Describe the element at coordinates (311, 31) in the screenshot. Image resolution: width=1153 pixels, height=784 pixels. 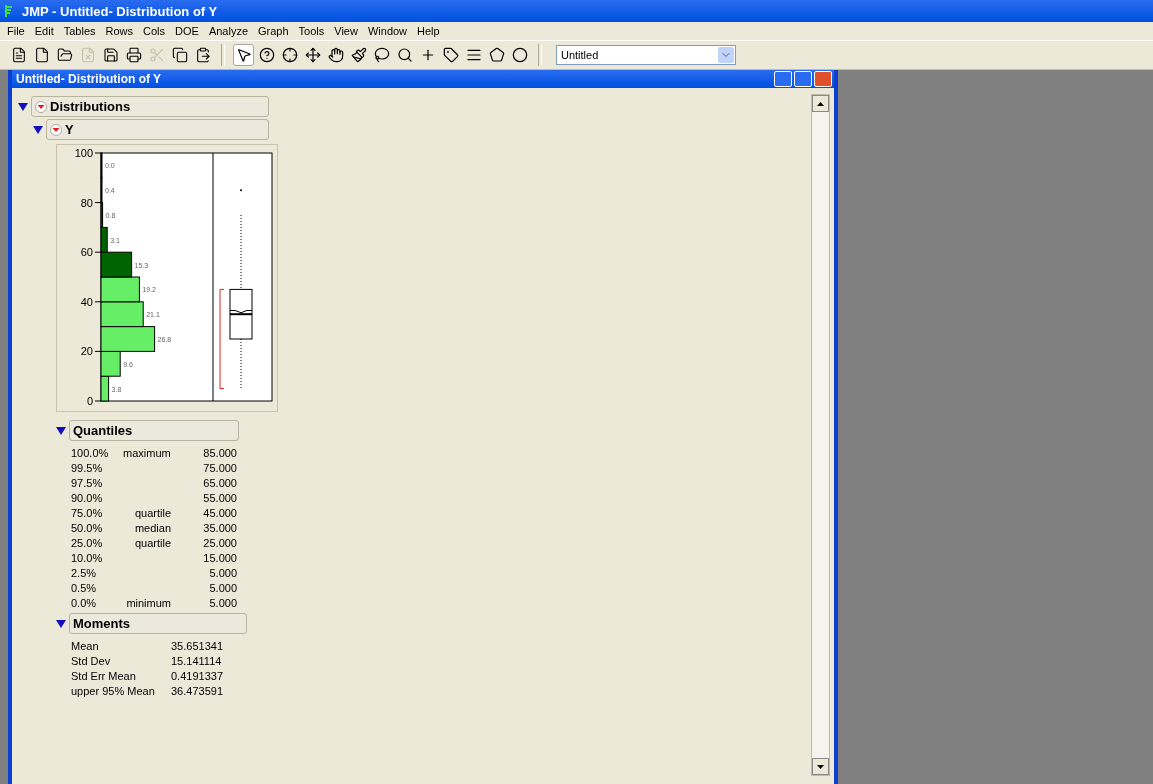
I see `menu-item: Tools` at that location.